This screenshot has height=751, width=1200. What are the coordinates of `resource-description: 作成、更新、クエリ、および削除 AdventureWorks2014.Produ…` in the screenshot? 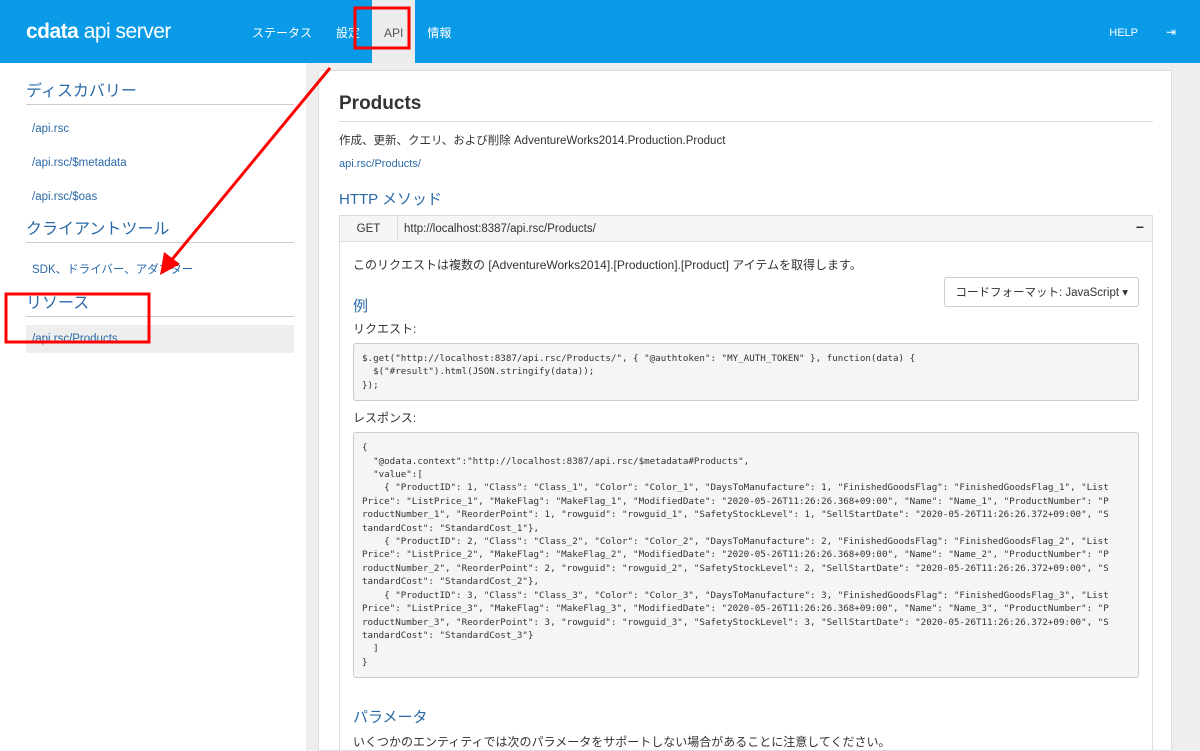 It's located at (532, 141).